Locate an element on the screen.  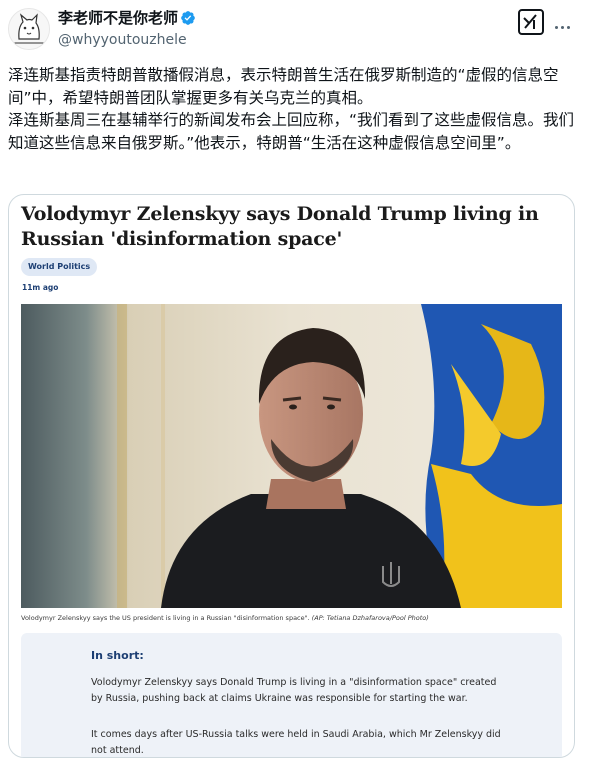
verified-badge-icon is located at coordinates (188, 18).